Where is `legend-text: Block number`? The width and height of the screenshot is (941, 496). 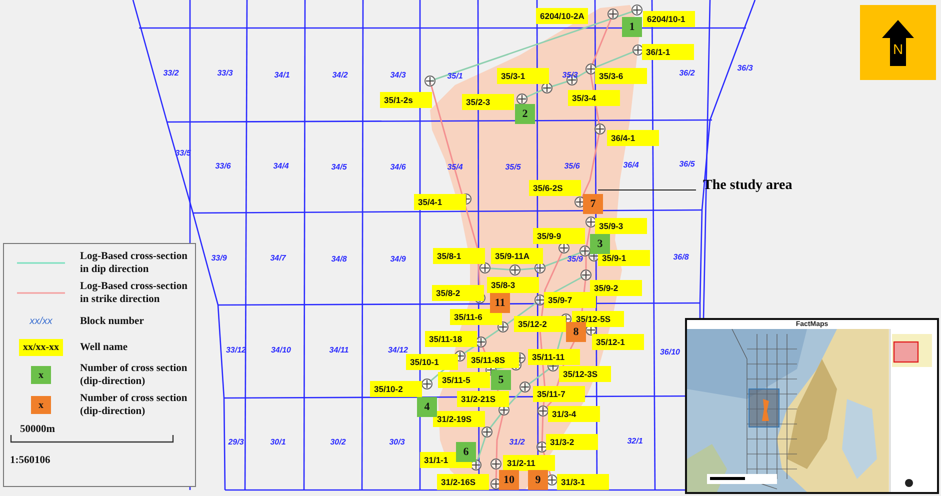
legend-text: Block number is located at coordinates (112, 321).